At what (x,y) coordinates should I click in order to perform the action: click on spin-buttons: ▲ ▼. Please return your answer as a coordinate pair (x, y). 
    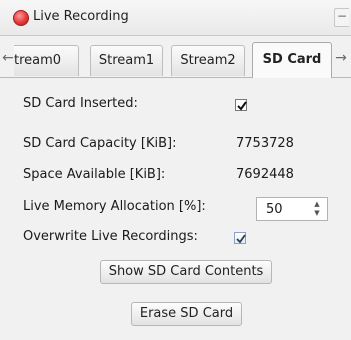
    Looking at the image, I should click on (317, 209).